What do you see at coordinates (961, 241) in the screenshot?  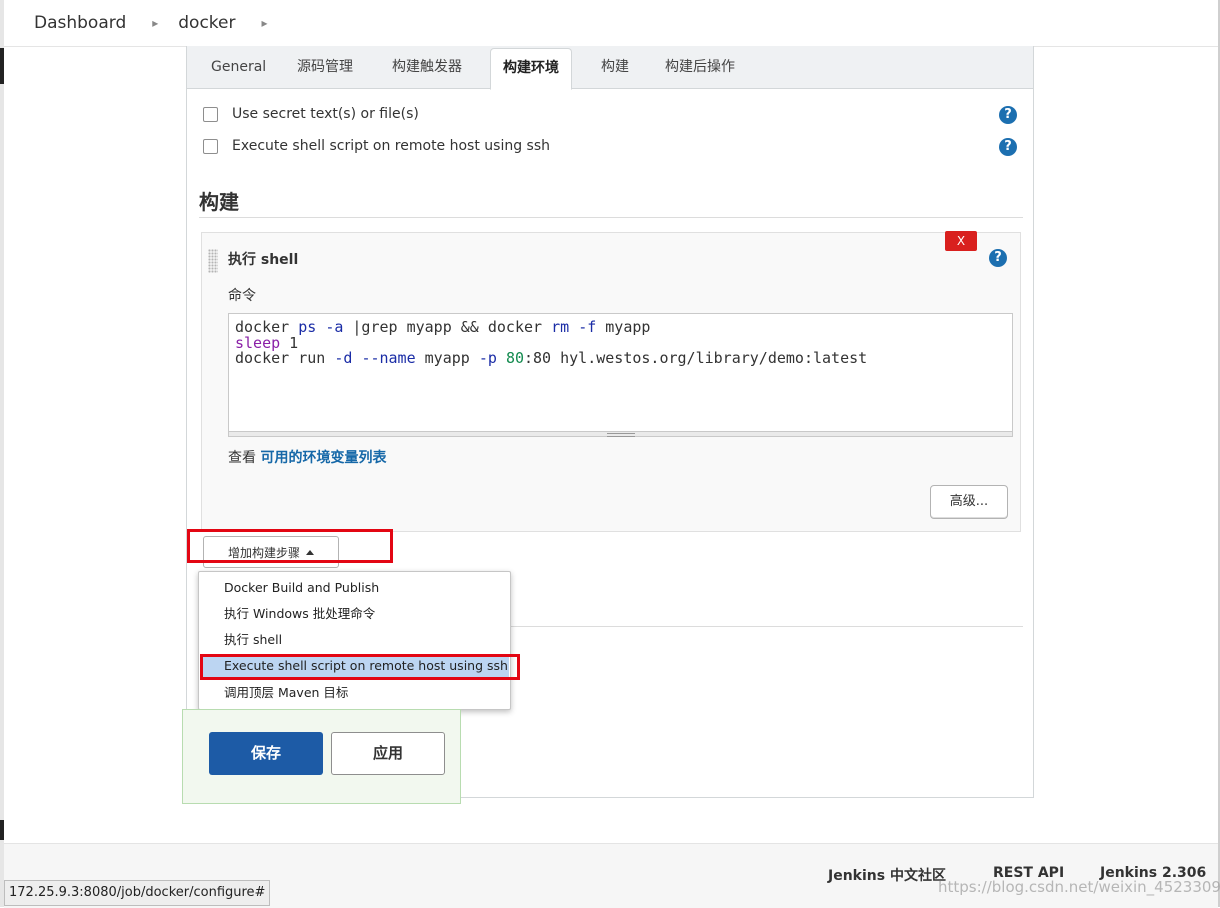 I see `delete-step-button: X` at bounding box center [961, 241].